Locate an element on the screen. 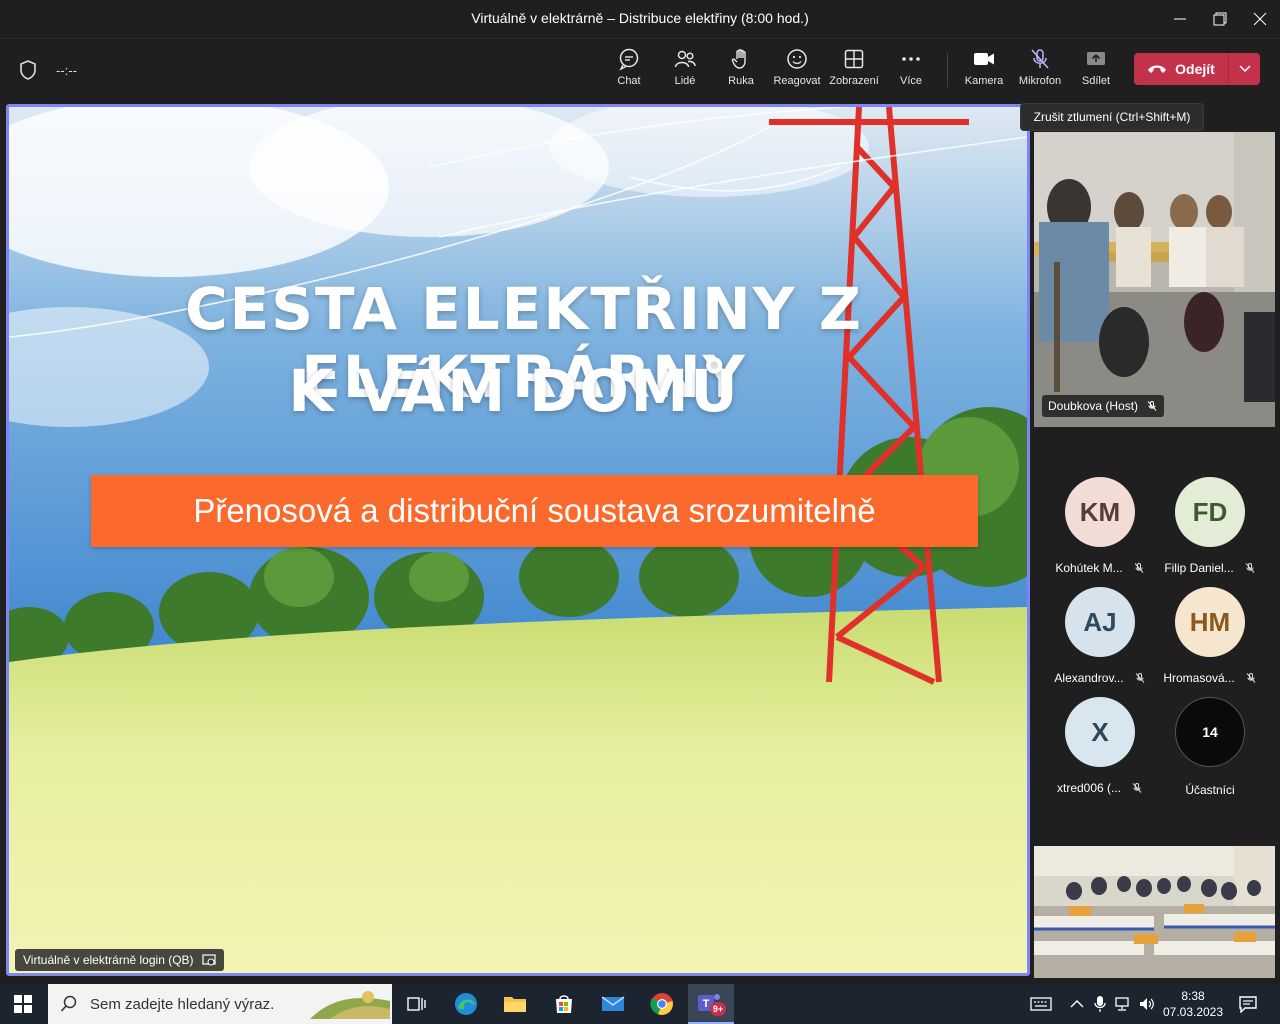 The height and width of the screenshot is (1024, 1280). people-icon is located at coordinates (685, 59).